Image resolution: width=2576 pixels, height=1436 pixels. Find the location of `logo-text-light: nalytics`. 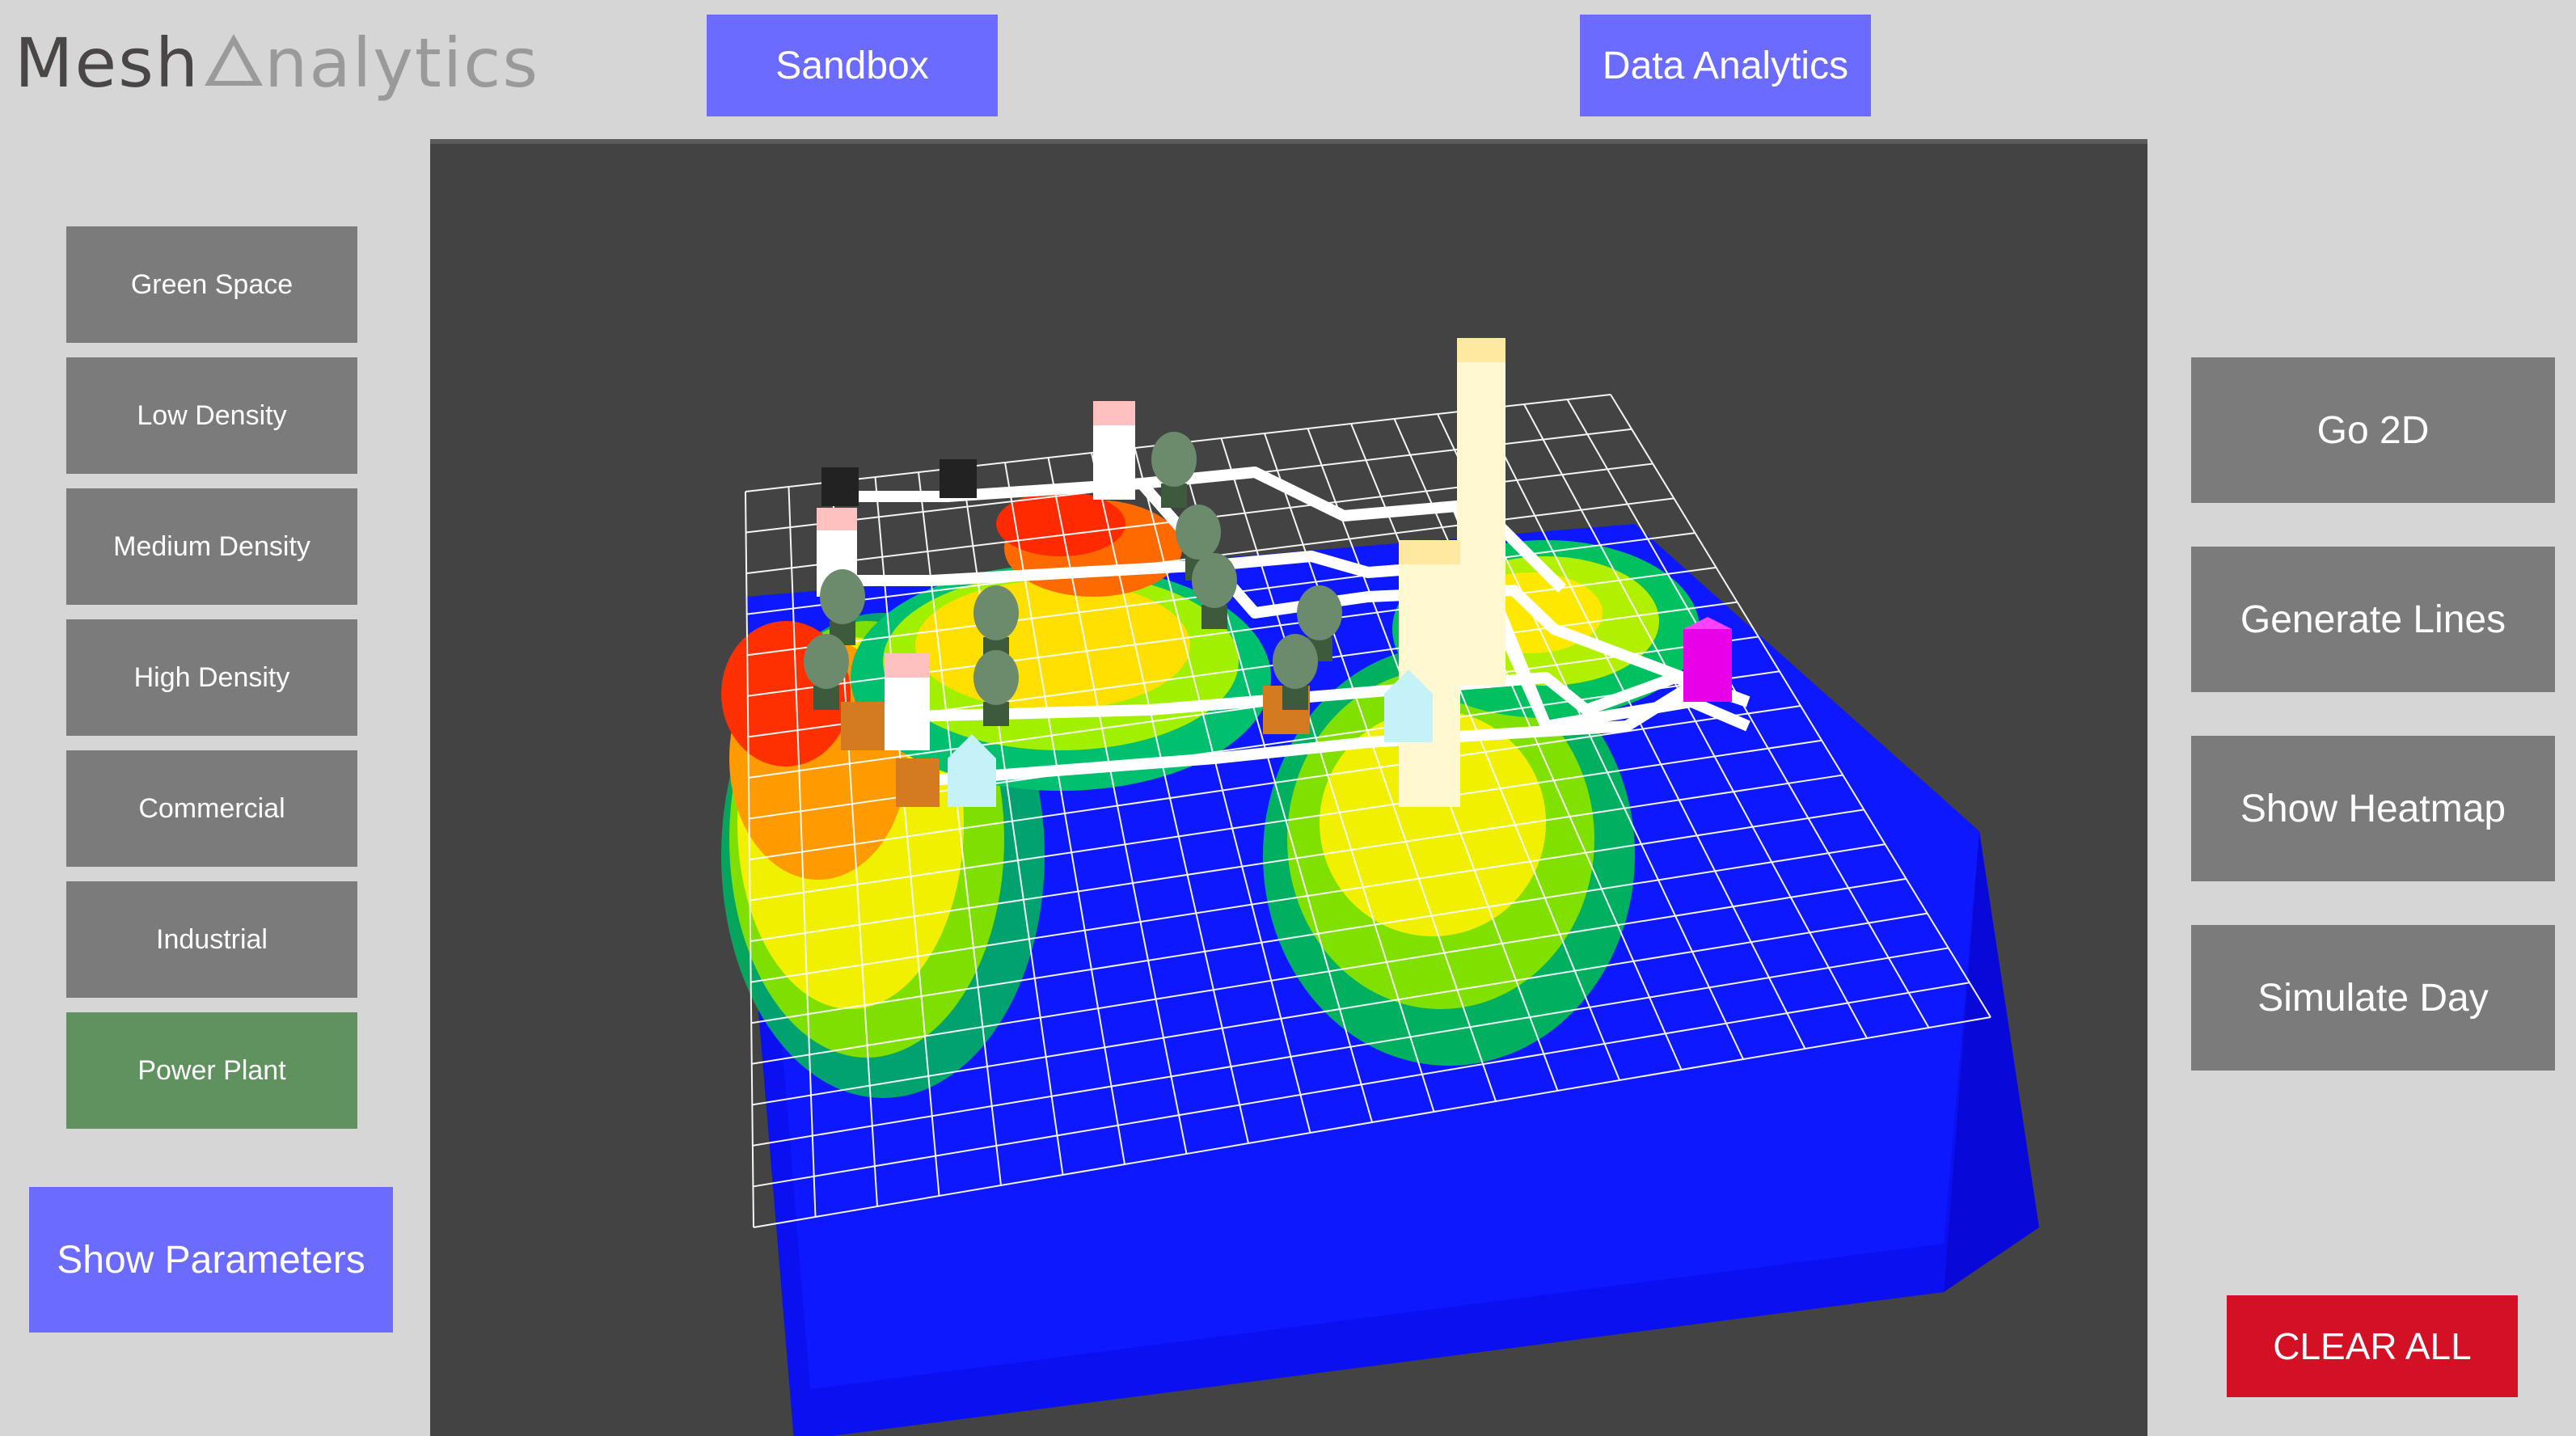

logo-text-light: nalytics is located at coordinates (402, 63).